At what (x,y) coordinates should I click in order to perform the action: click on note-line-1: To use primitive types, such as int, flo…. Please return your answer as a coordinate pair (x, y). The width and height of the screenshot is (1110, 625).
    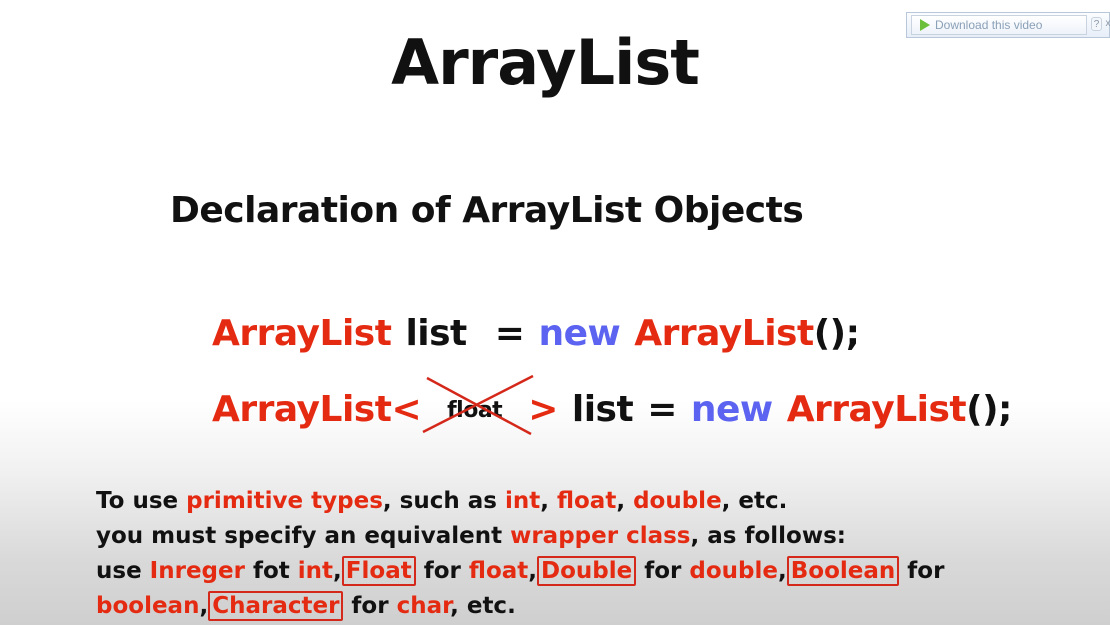
    Looking at the image, I should click on (591, 501).